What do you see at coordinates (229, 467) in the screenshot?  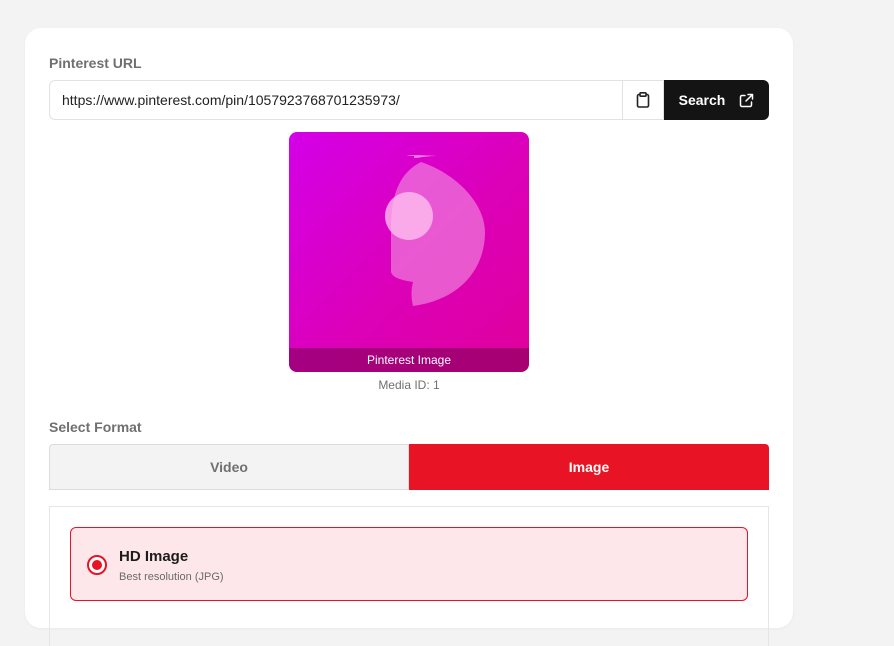 I see `tab-video: Video` at bounding box center [229, 467].